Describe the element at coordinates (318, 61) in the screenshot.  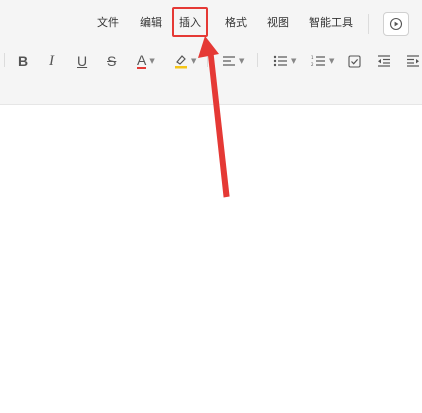
I see `numbered-list-icon: 1 2` at that location.